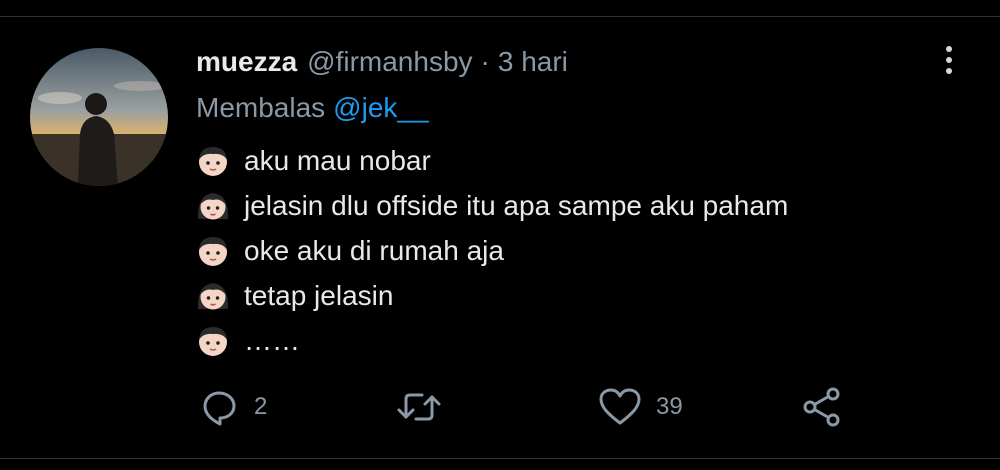 This screenshot has width=1000, height=470. What do you see at coordinates (500, 458) in the screenshot?
I see `bottom-divider` at bounding box center [500, 458].